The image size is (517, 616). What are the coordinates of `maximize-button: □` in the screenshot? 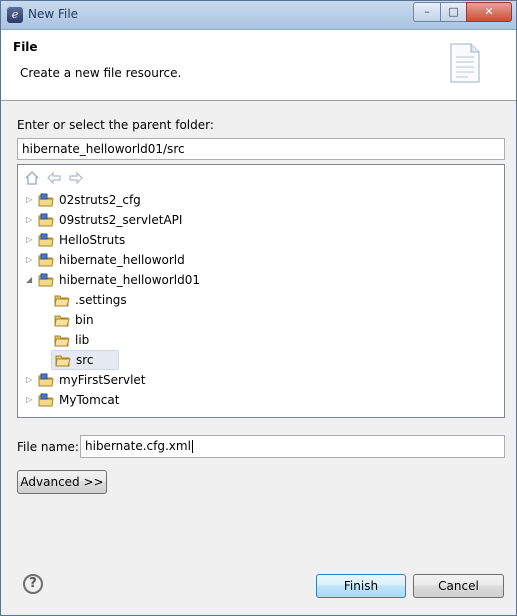 It's located at (453, 12).